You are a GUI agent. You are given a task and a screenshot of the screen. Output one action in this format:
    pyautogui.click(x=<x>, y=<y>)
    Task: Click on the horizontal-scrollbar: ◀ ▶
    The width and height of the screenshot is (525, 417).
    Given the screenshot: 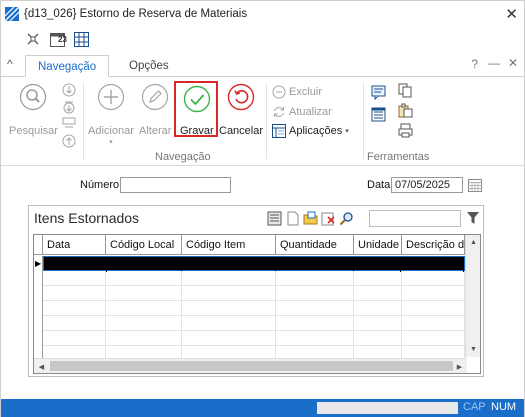 What is the action you would take?
    pyautogui.click(x=250, y=365)
    